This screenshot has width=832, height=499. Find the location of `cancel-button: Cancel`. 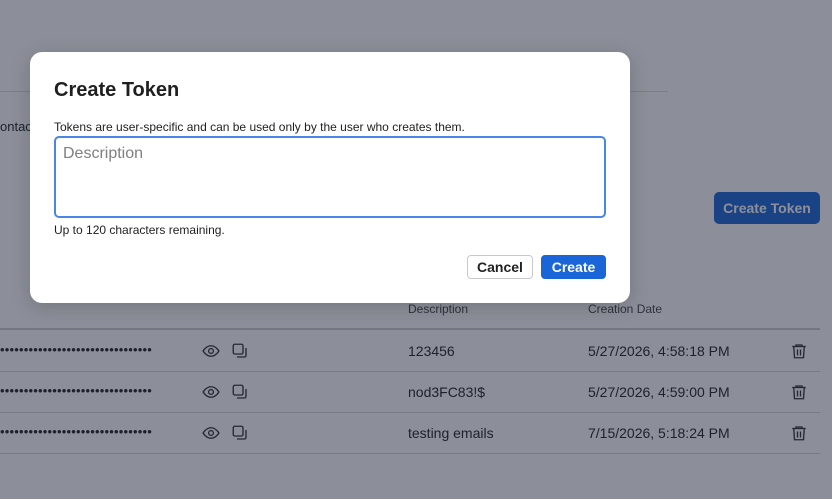

cancel-button: Cancel is located at coordinates (500, 267).